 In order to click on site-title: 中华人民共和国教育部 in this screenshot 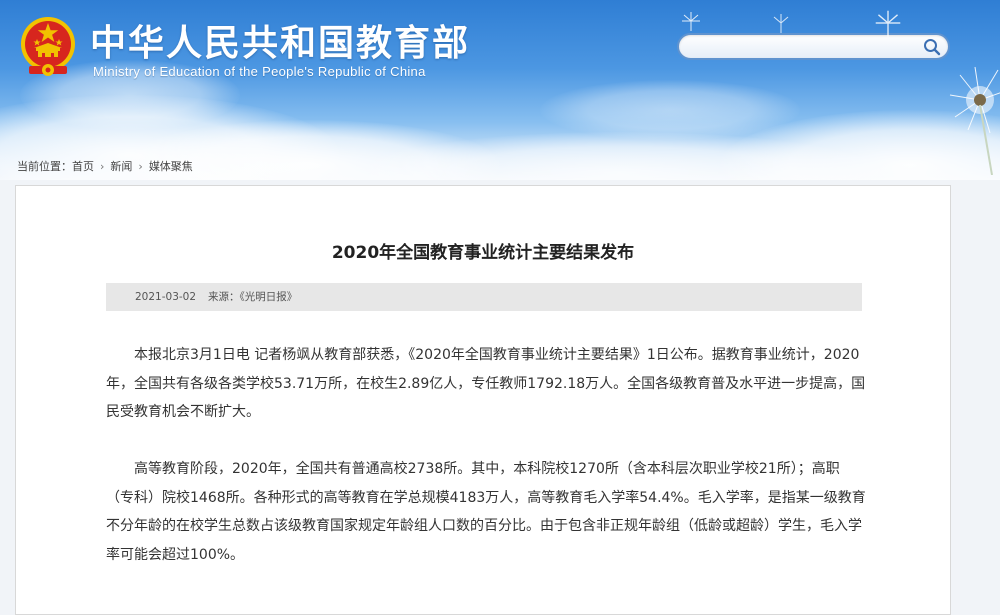, I will do `click(280, 43)`.